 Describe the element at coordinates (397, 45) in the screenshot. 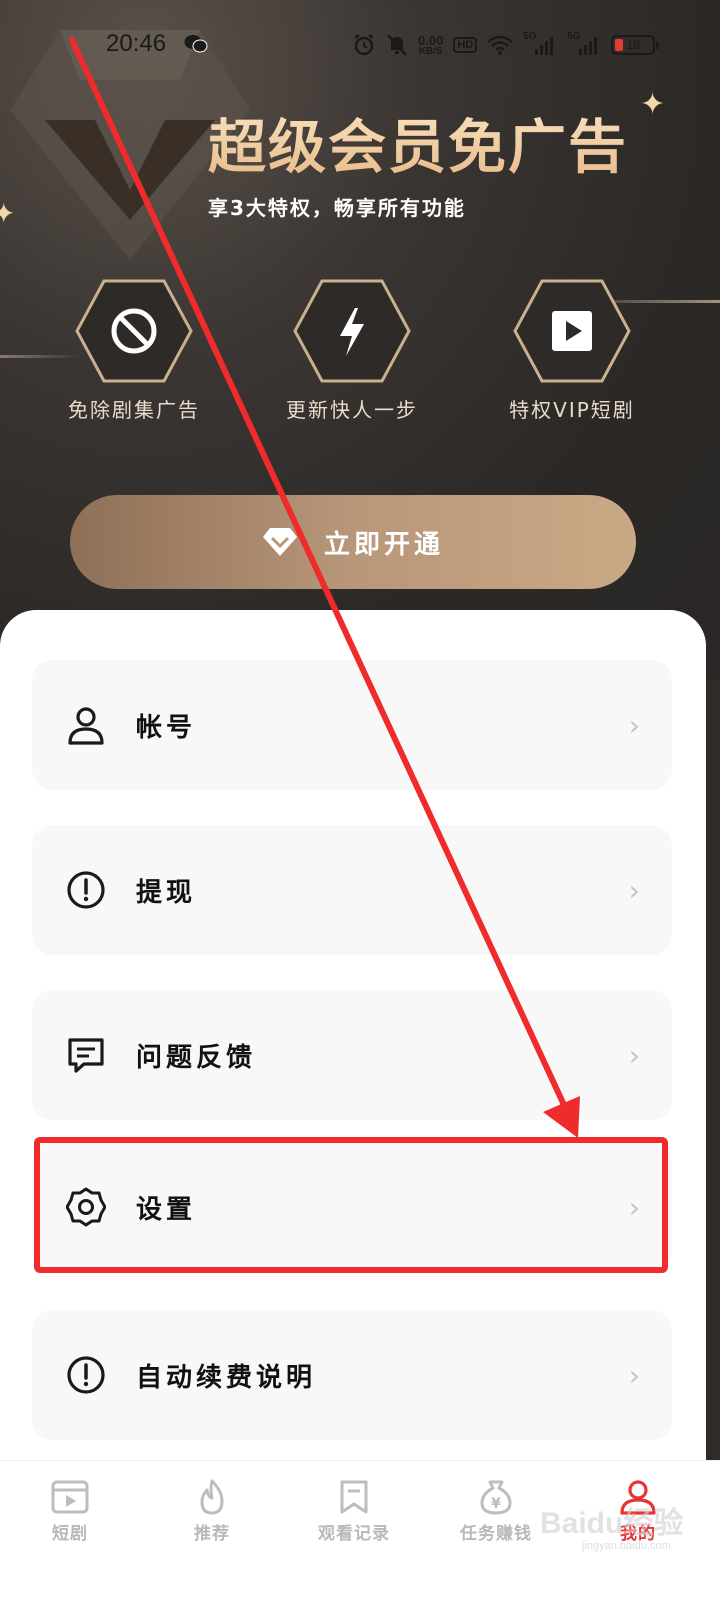

I see `mute-icon` at that location.